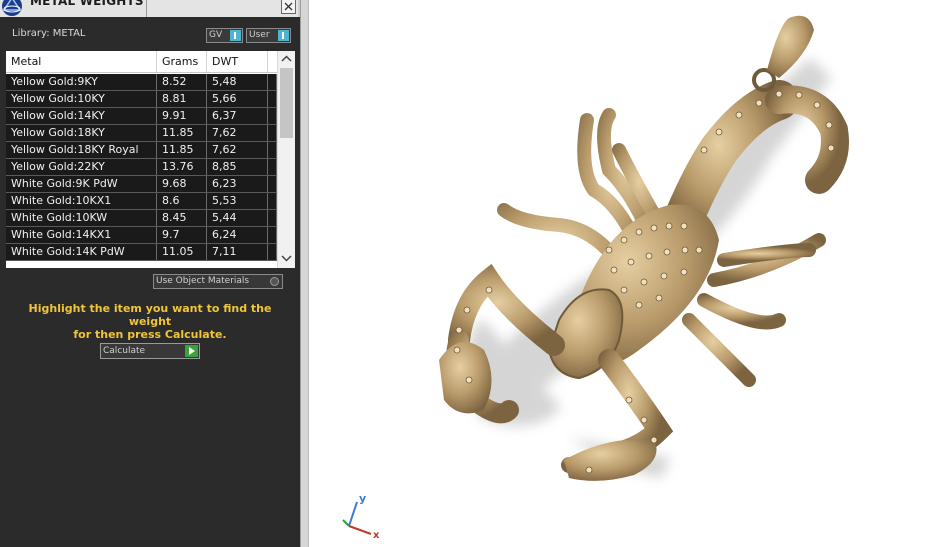  Describe the element at coordinates (237, 62) in the screenshot. I see `header-dwt: DWT` at that location.